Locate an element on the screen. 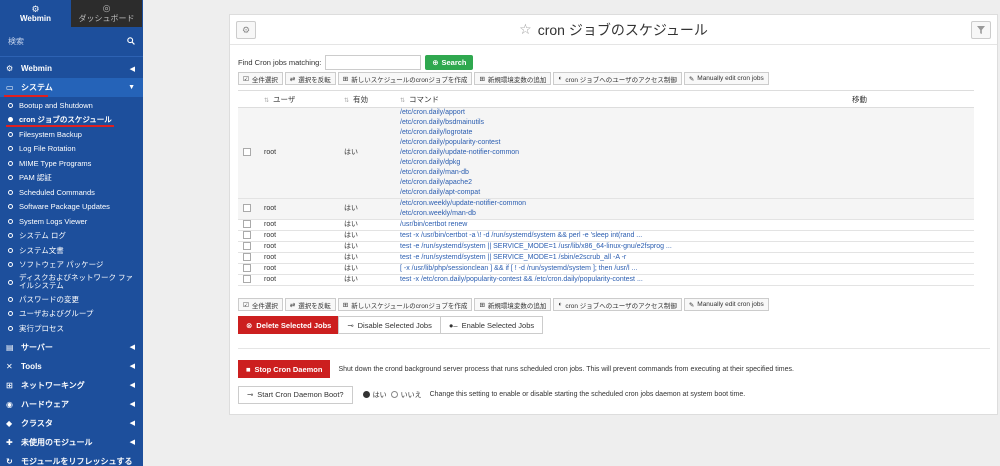 This screenshot has width=1000, height=466. sidebar-item-password: パスワードの変更 is located at coordinates (71, 299).